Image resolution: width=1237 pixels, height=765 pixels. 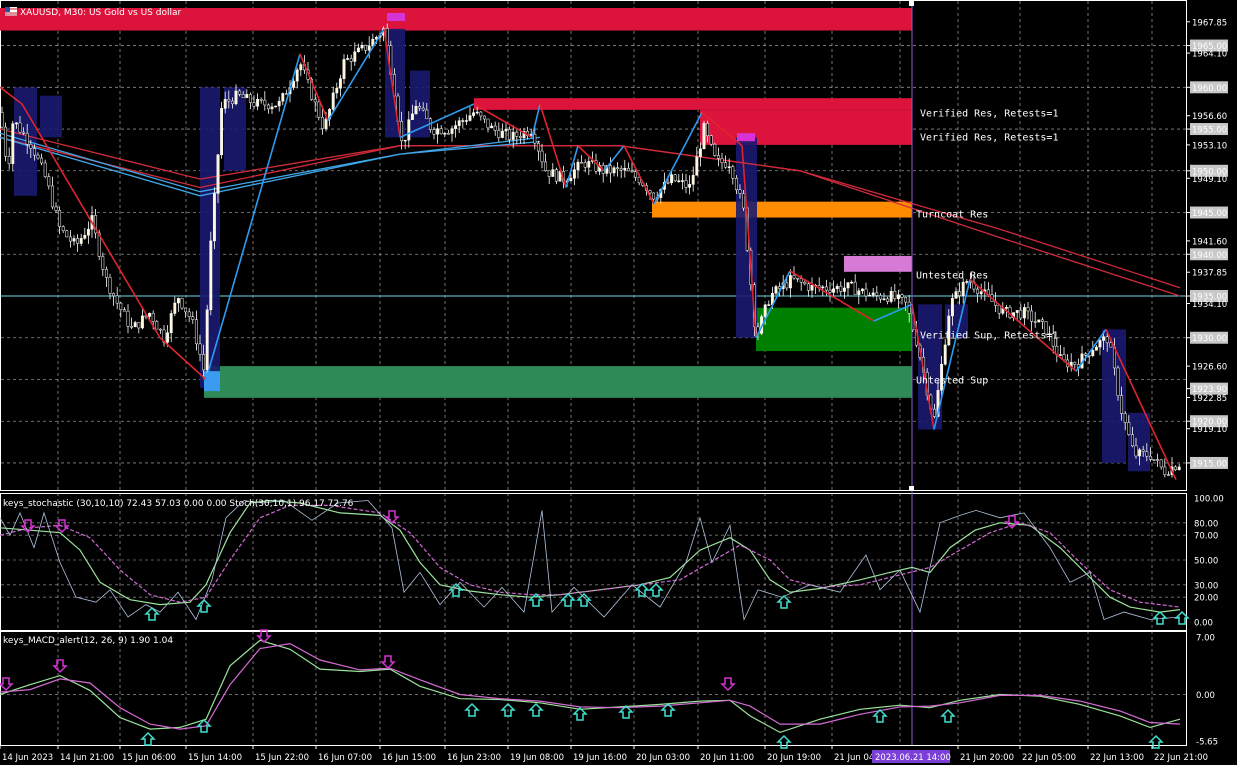 What do you see at coordinates (1209, 55) in the screenshot?
I see `price-label: 1964.10` at bounding box center [1209, 55].